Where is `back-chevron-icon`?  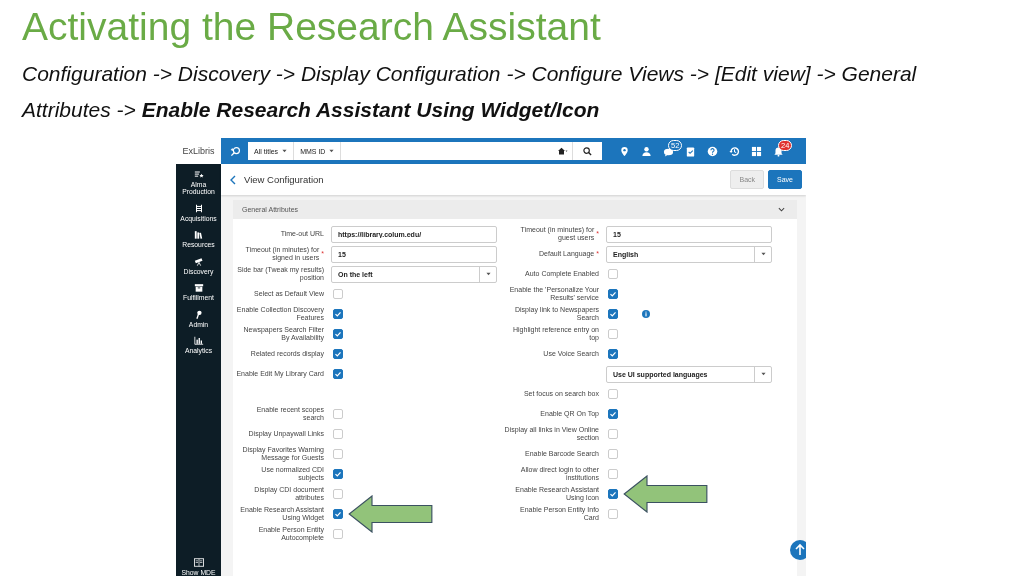
back-chevron-icon is located at coordinates (233, 179).